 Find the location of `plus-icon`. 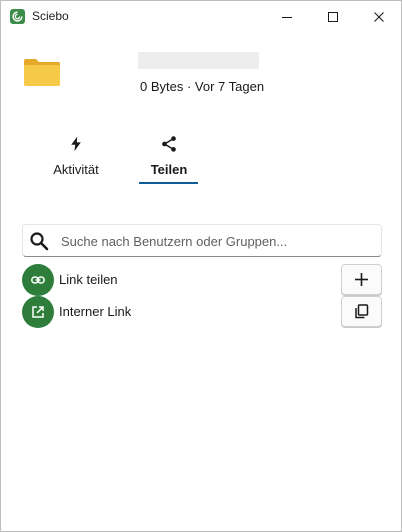

plus-icon is located at coordinates (361, 279).